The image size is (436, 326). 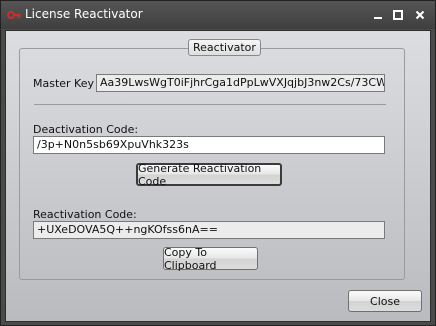 I want to click on maximize-icon, so click(x=398, y=15).